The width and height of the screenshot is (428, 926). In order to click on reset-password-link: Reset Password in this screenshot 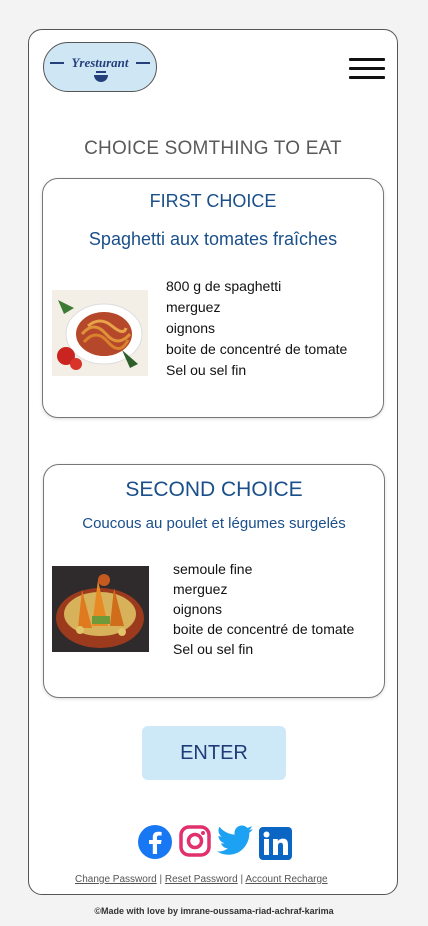, I will do `click(201, 879)`.